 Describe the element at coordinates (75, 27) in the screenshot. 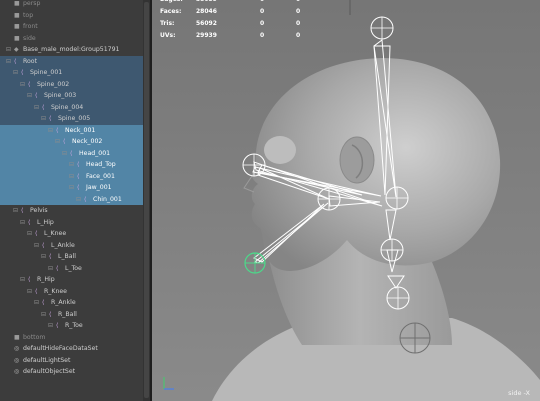

I see `outliner-item: ■ front` at that location.